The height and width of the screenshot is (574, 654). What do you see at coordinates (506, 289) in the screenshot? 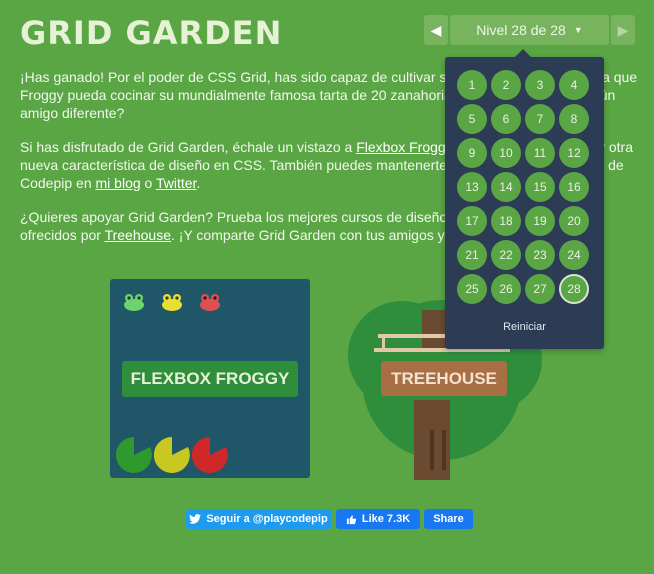
I see `level-button: 26` at bounding box center [506, 289].